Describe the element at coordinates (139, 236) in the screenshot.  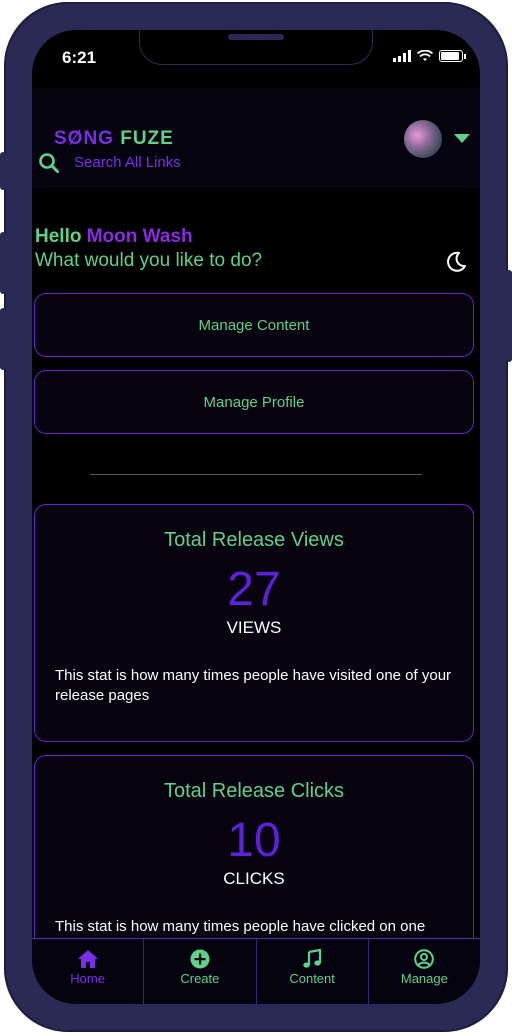
I see `user-name: Moon Wash` at that location.